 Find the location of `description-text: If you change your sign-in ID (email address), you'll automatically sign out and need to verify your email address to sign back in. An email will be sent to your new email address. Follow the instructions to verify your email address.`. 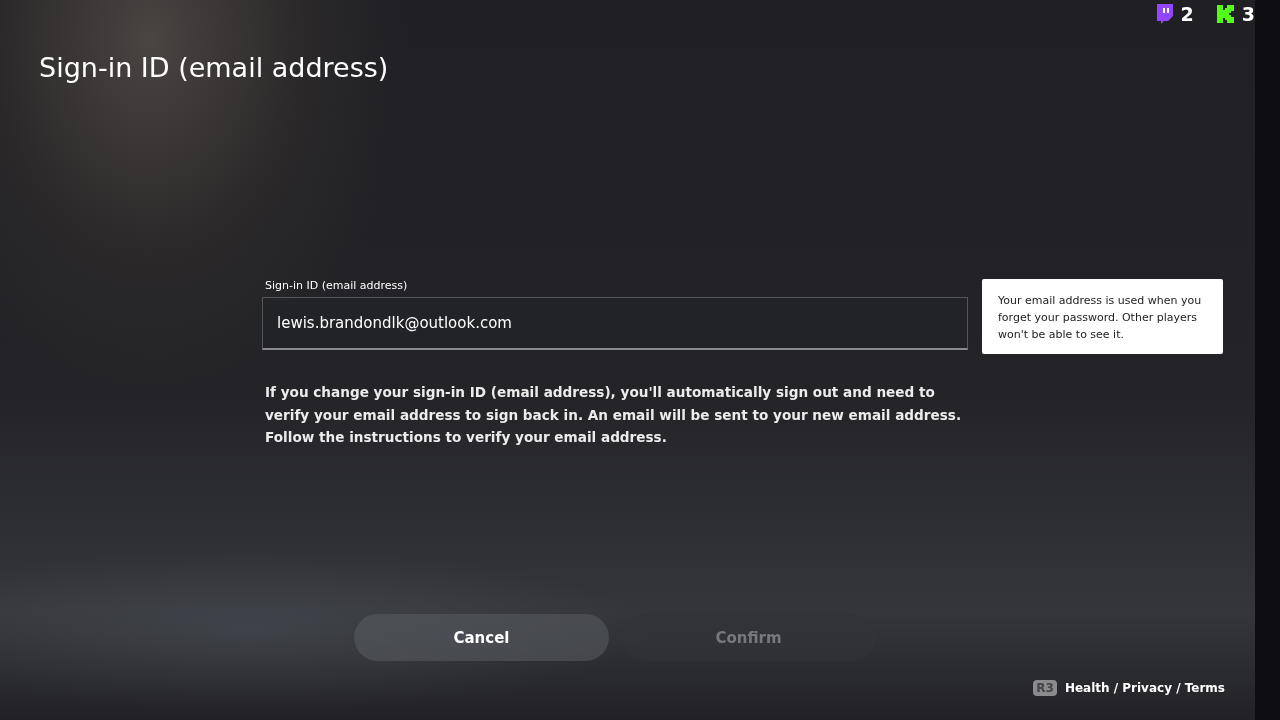

description-text: If you change your sign-in ID (email address), you'll automatically sign out and need to verify your email address to sign back in. An email will be sent to your new email address. Follow the instructions to verify your email address. is located at coordinates (614, 415).